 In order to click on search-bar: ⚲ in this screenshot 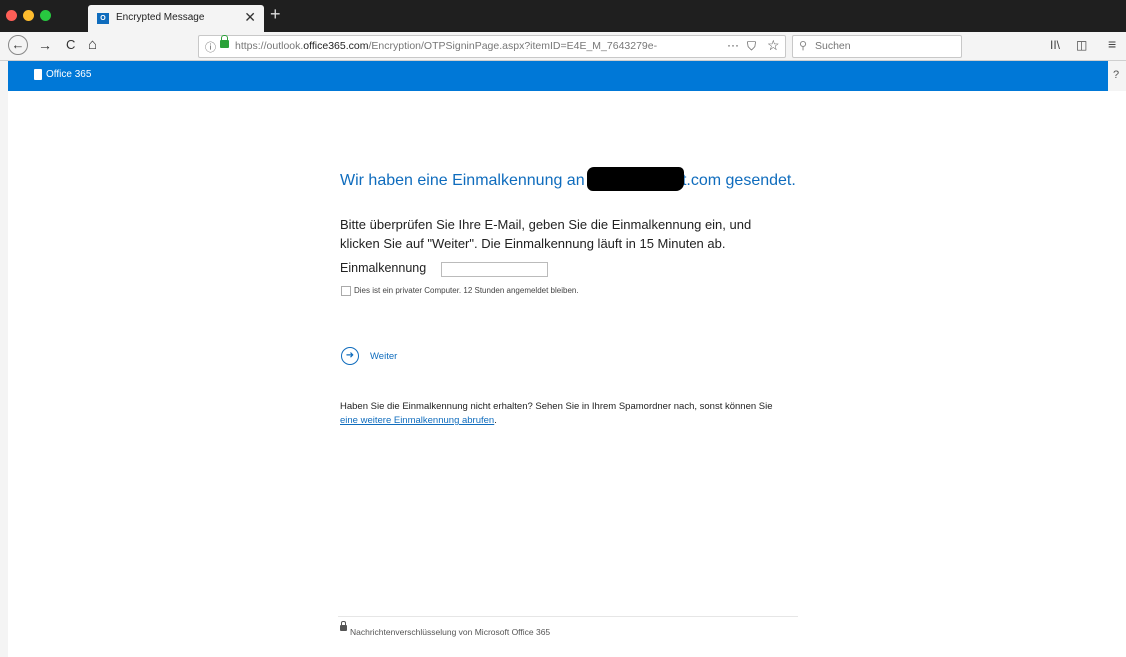, I will do `click(877, 46)`.